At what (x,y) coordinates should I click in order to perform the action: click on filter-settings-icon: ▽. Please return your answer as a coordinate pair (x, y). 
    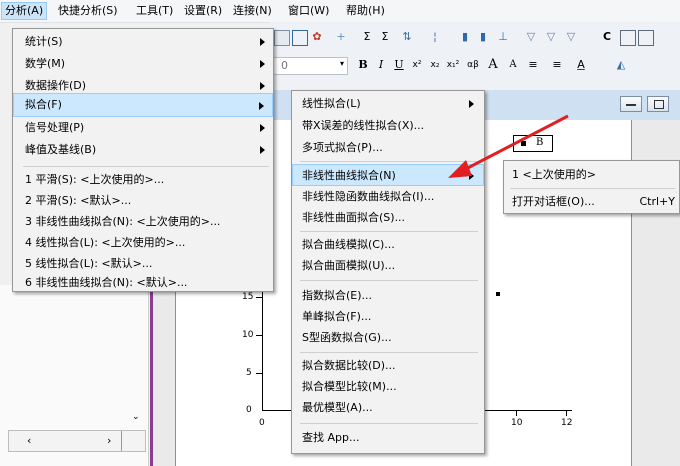
    Looking at the image, I should click on (571, 37).